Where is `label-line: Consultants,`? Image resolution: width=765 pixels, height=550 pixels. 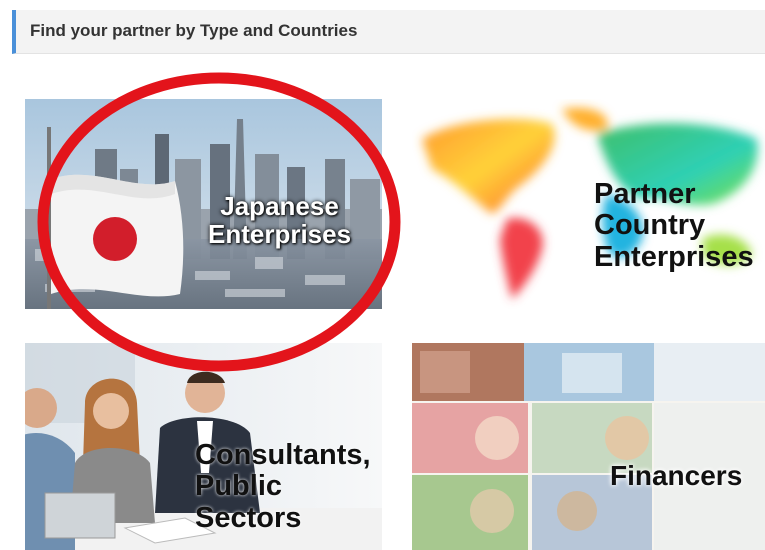 label-line: Consultants, is located at coordinates (283, 455).